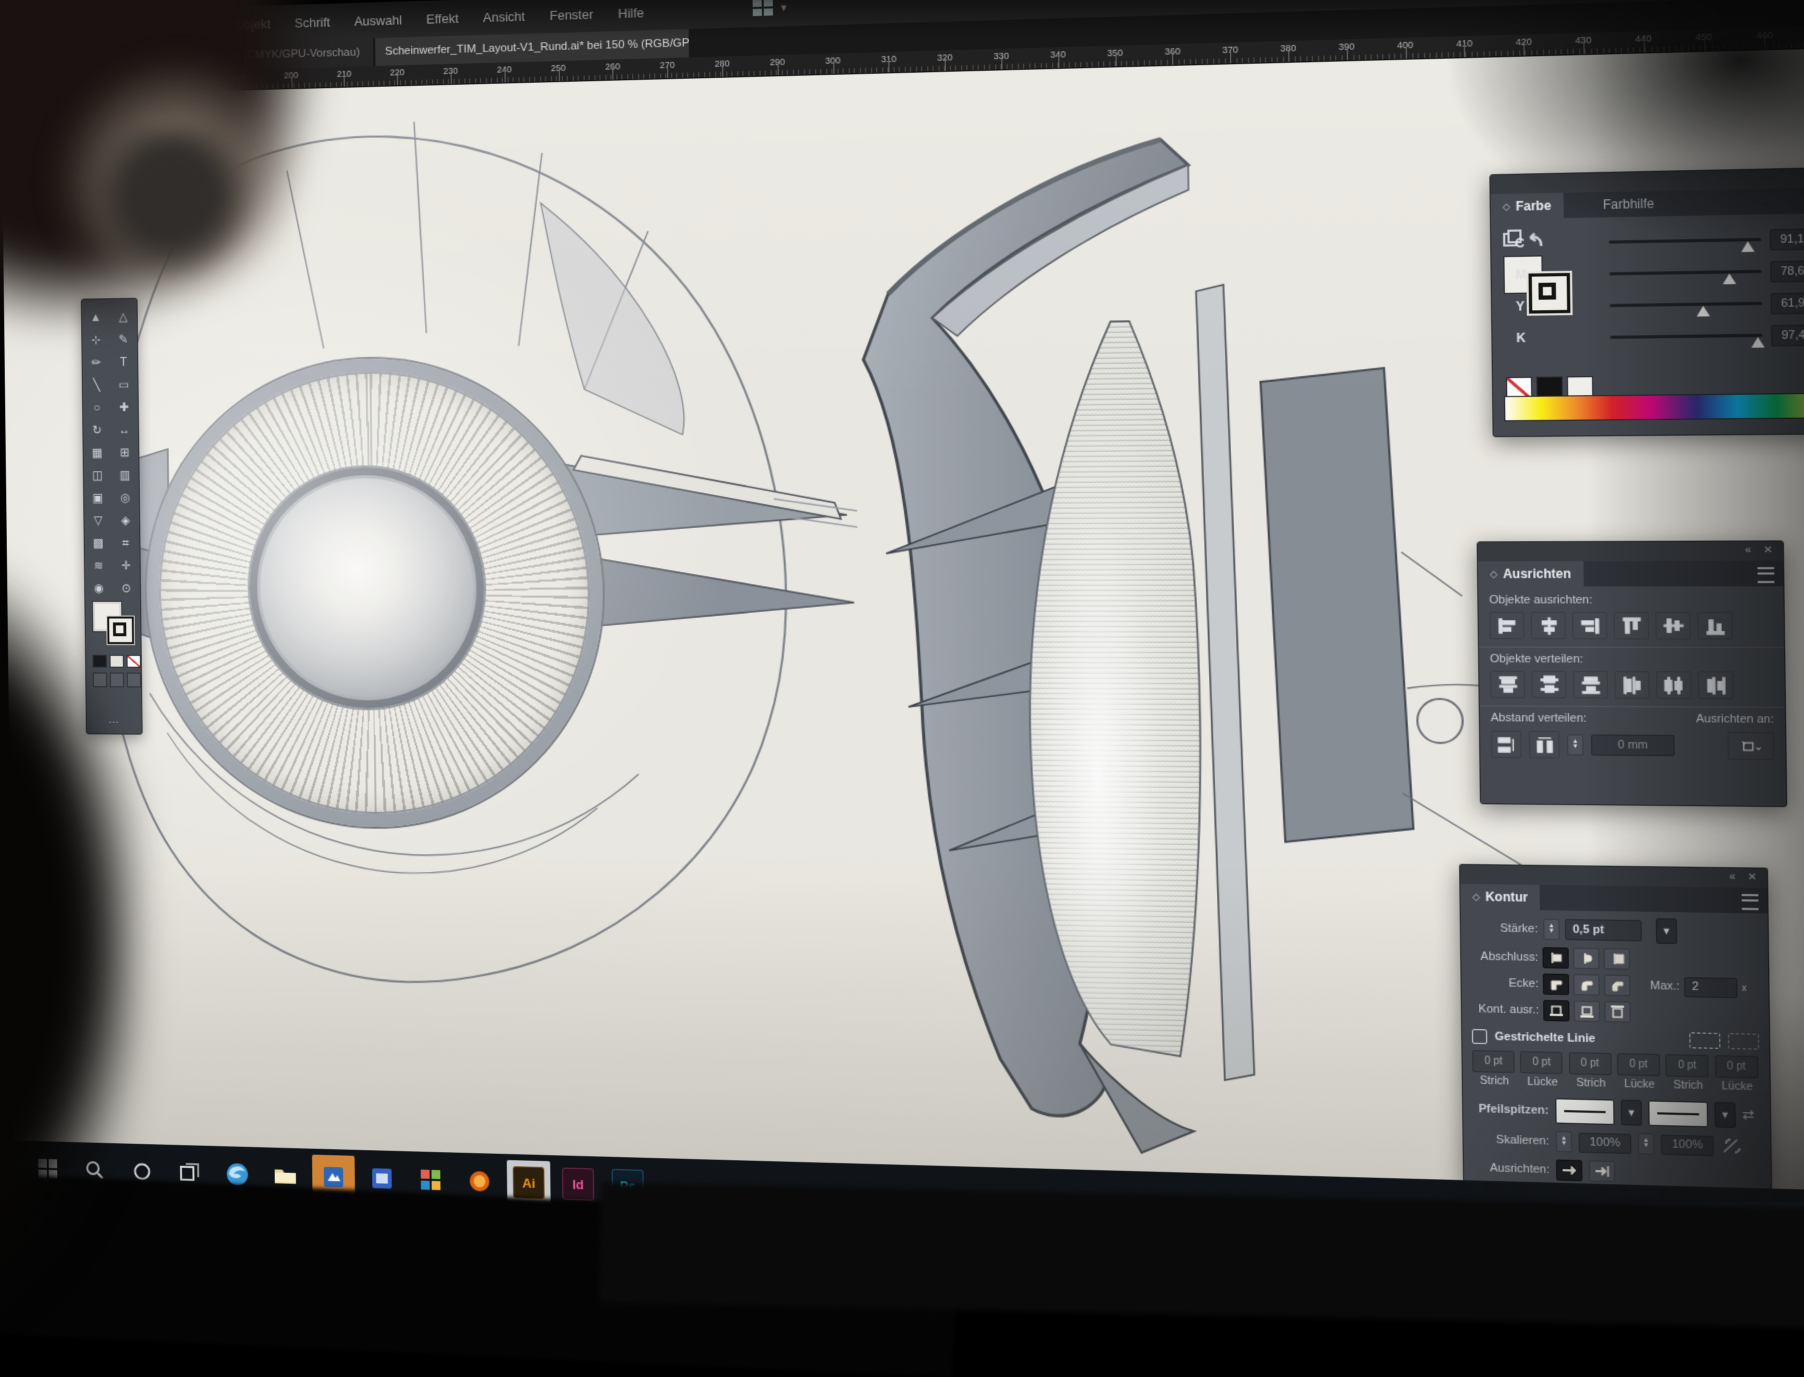 Image resolution: width=1804 pixels, height=1377 pixels. I want to click on dist-bottom-button, so click(1590, 685).